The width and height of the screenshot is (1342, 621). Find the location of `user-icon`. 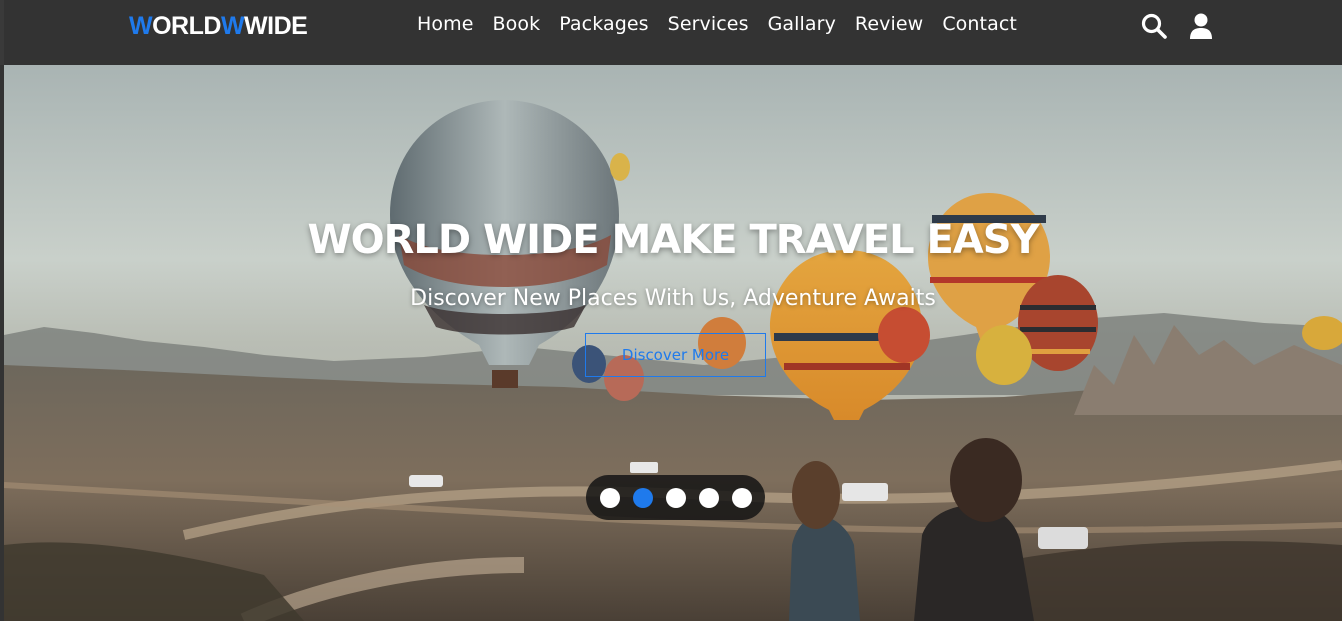

user-icon is located at coordinates (1201, 26).